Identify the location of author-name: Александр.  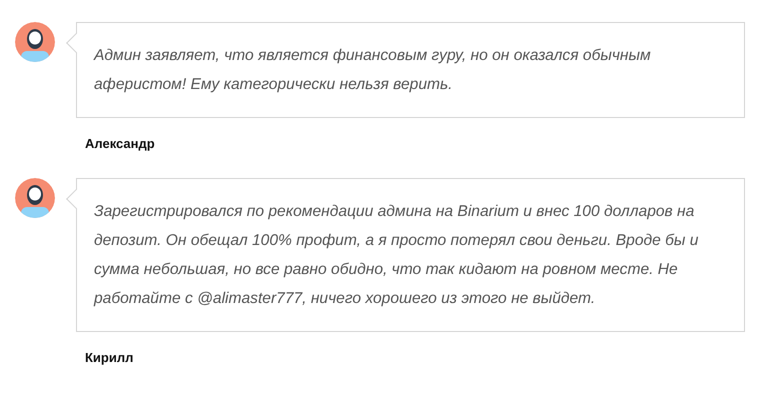
(120, 143).